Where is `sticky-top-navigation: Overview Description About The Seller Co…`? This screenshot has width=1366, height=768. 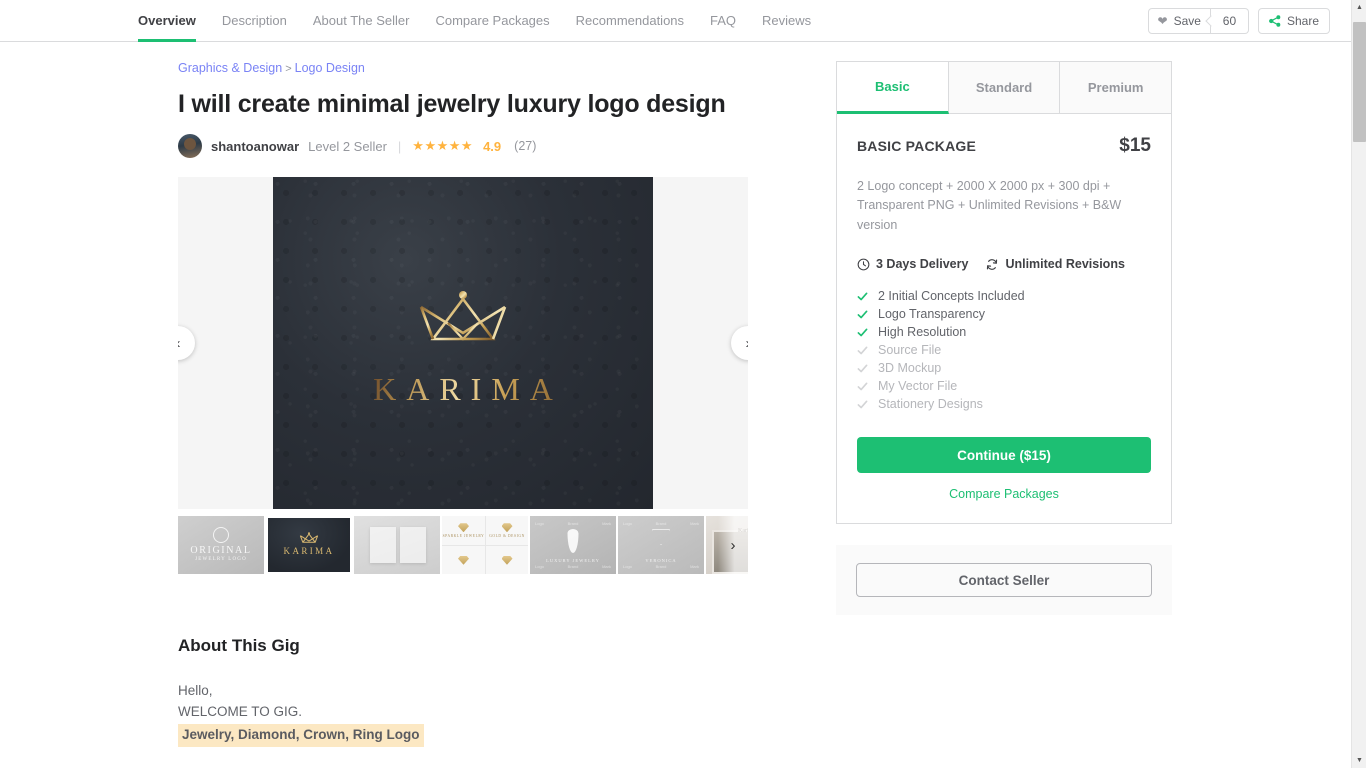 sticky-top-navigation: Overview Description About The Seller Co… is located at coordinates (675, 21).